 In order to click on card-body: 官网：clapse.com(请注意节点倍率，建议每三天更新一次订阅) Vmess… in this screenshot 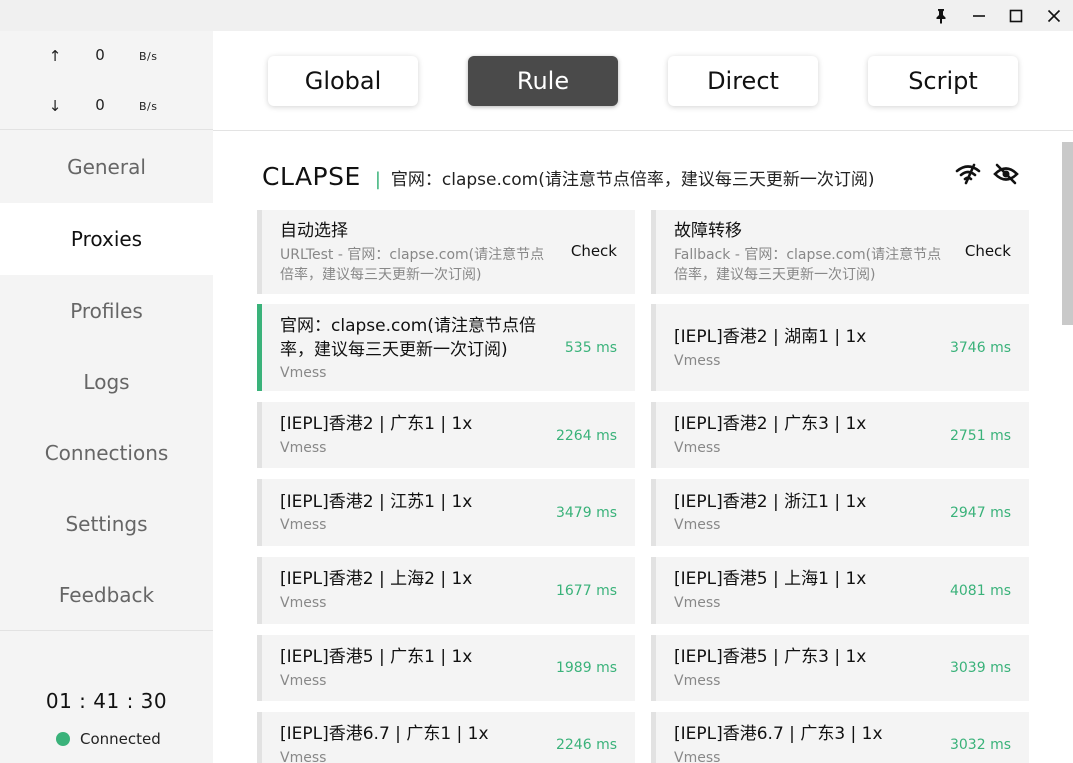, I will do `click(451, 347)`.